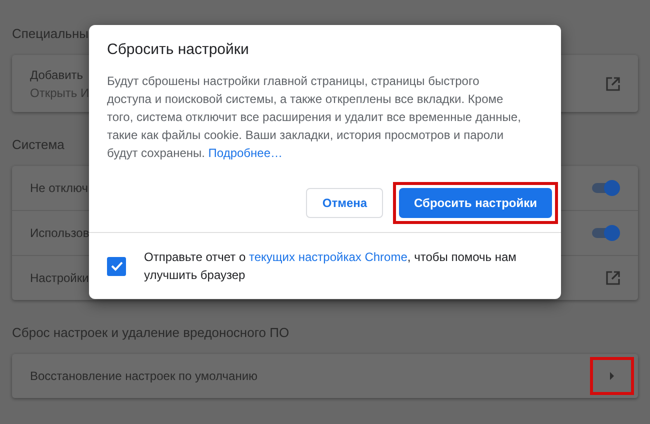  I want to click on section-title: Специальны, so click(51, 34).